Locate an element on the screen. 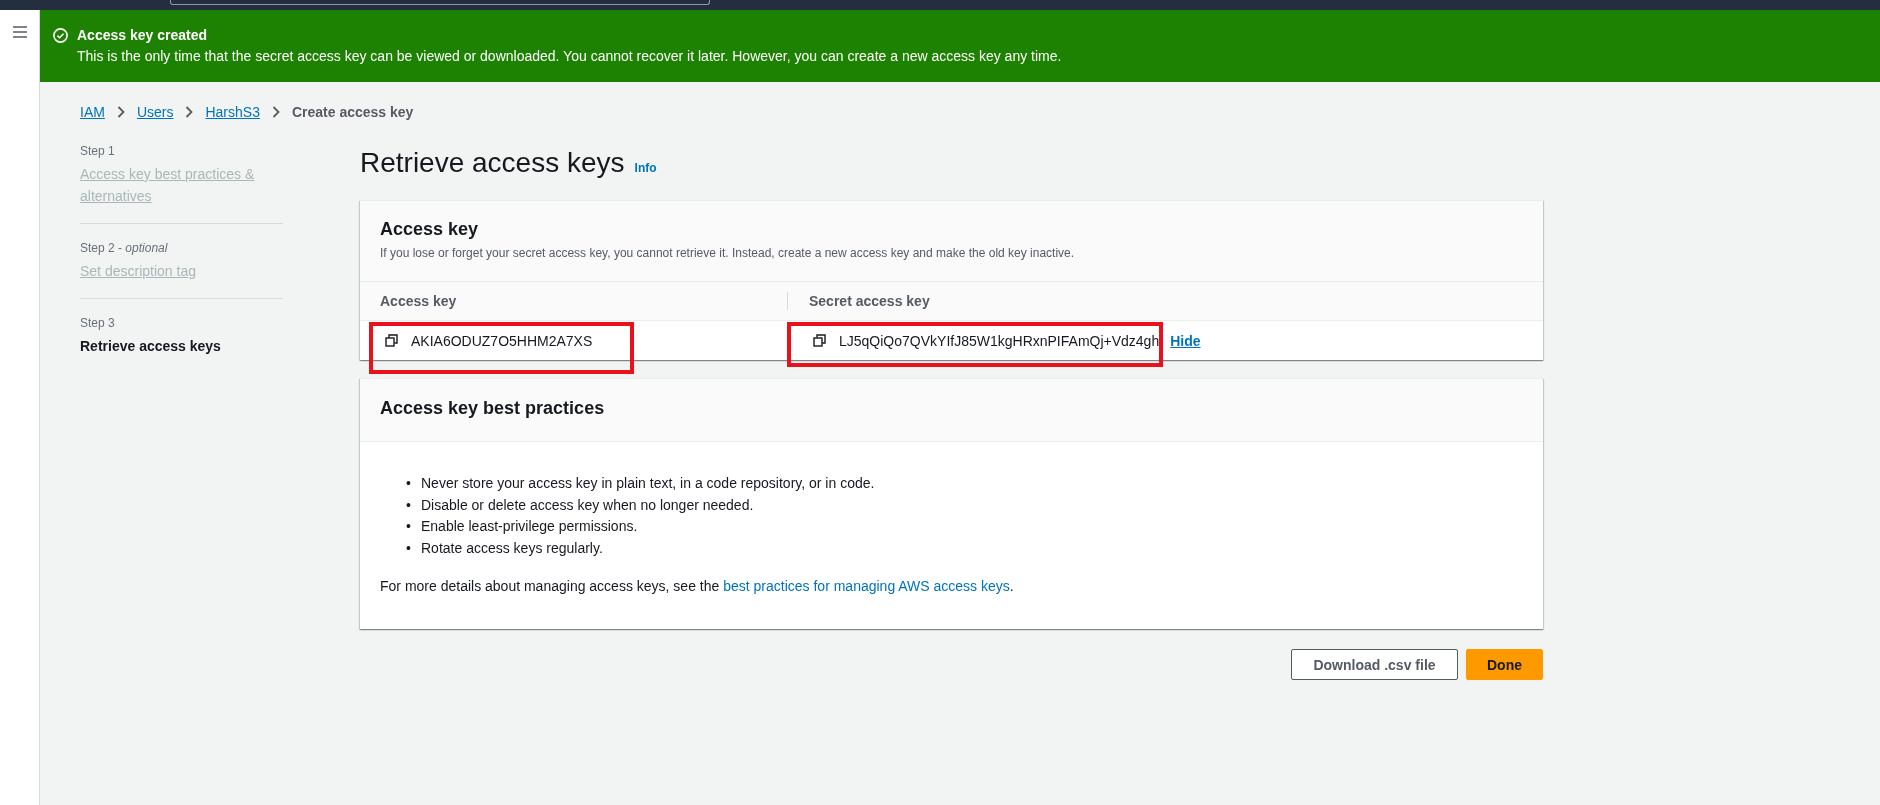  practice-item: Enable least-privilege permissions. is located at coordinates (529, 526).